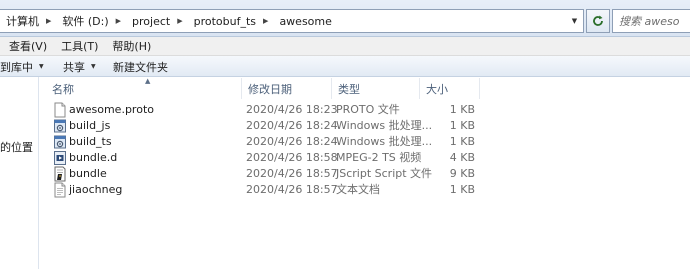 The width and height of the screenshot is (690, 269). Describe the element at coordinates (16, 67) in the screenshot. I see `include-in-library-label: 到库中` at that location.